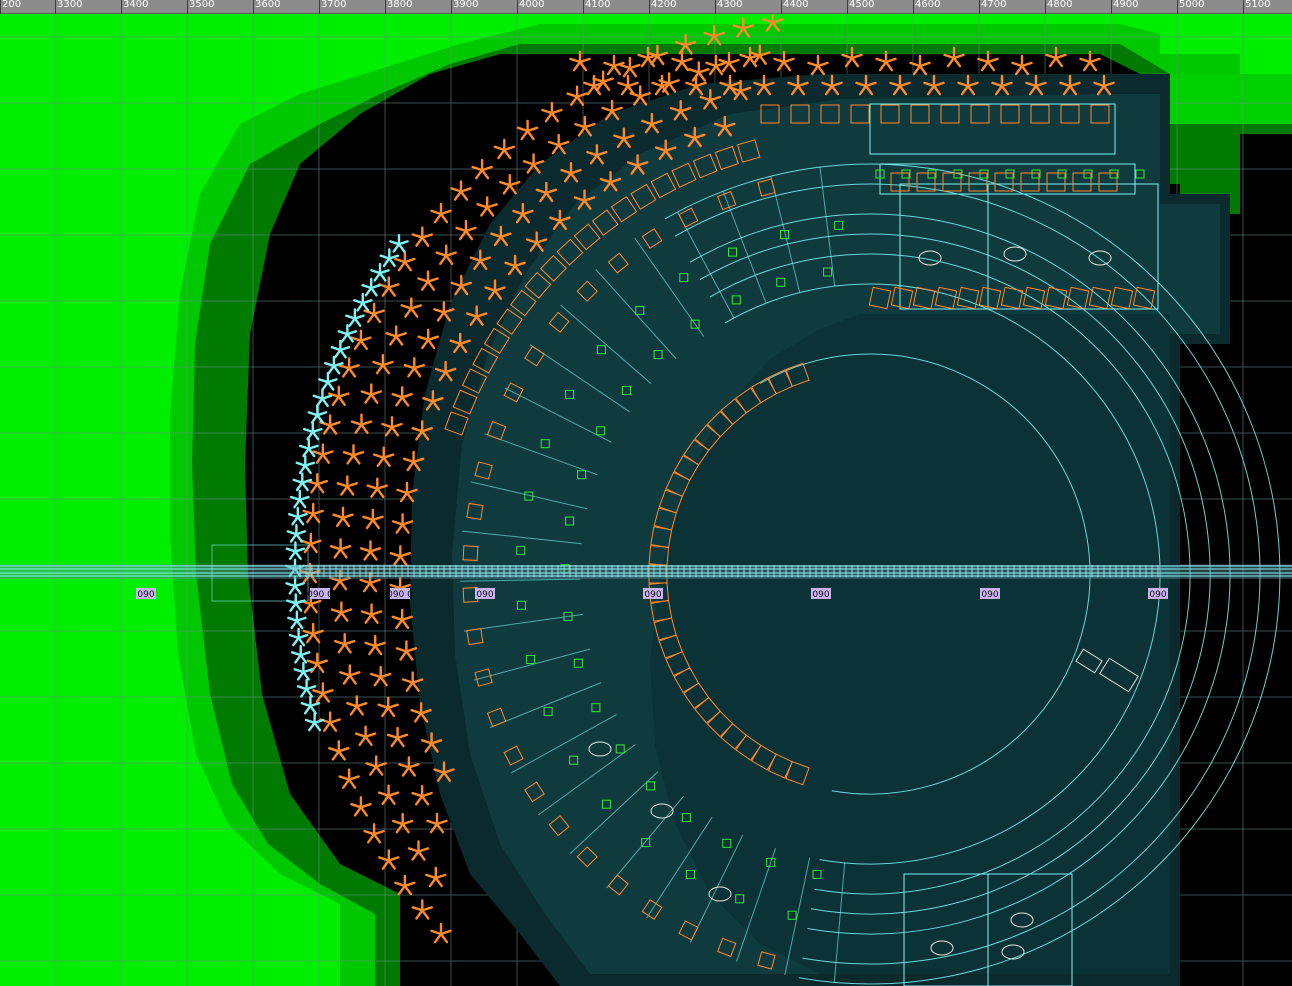 The image size is (1292, 986). I want to click on ruler-tick-label: 3500, so click(202, 5).